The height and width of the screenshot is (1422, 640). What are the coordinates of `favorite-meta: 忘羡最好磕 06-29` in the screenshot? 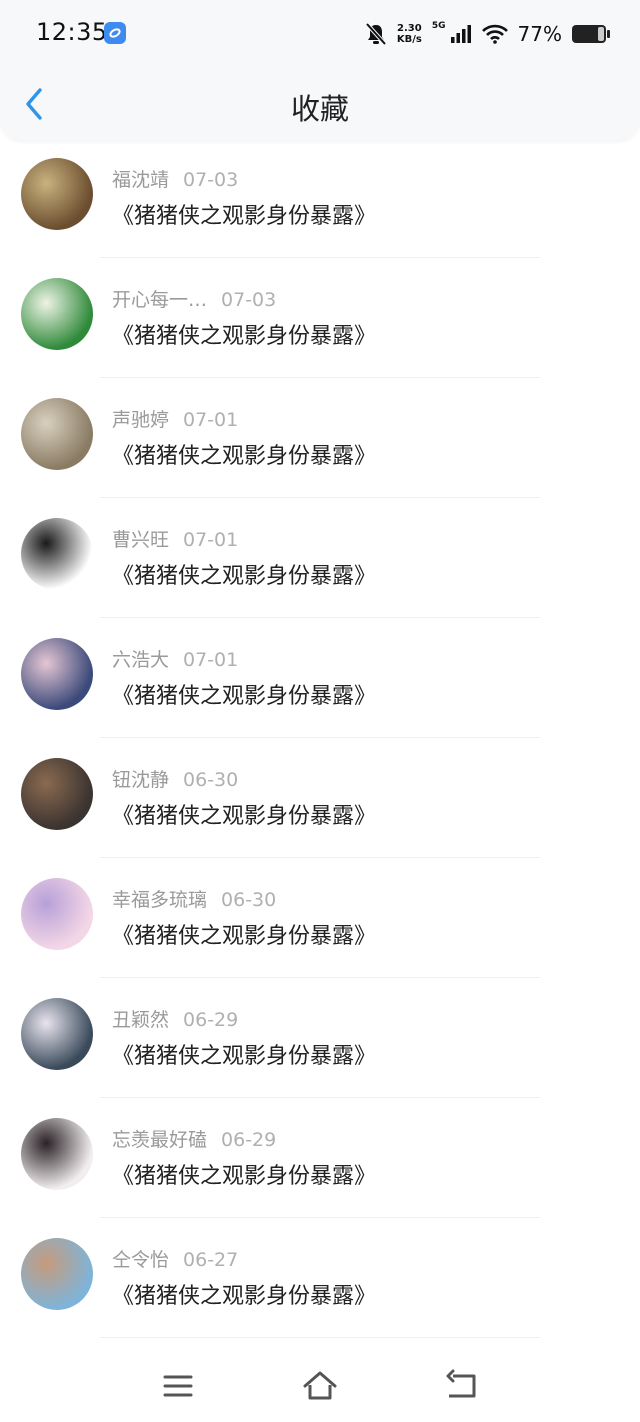 It's located at (194, 1138).